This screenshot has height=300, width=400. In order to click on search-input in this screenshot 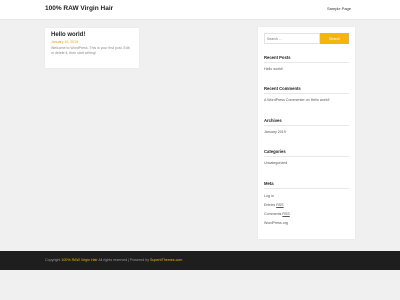, I will do `click(292, 38)`.